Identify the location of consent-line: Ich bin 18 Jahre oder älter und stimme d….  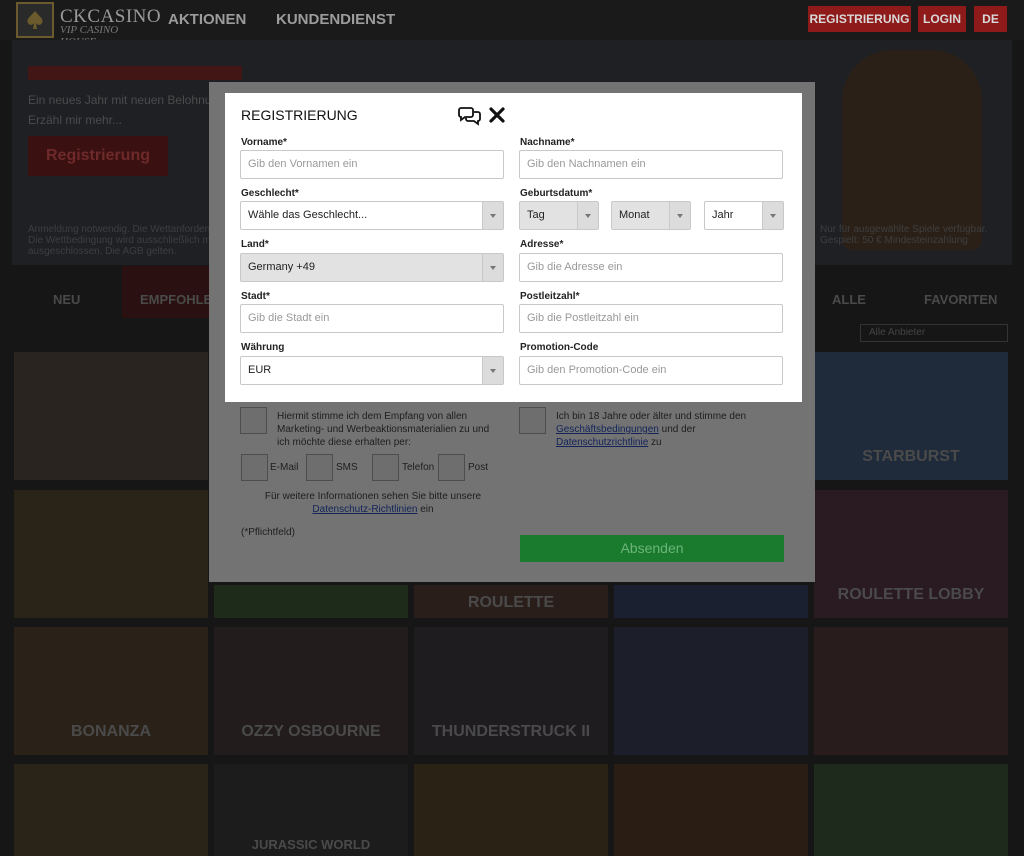
(651, 416).